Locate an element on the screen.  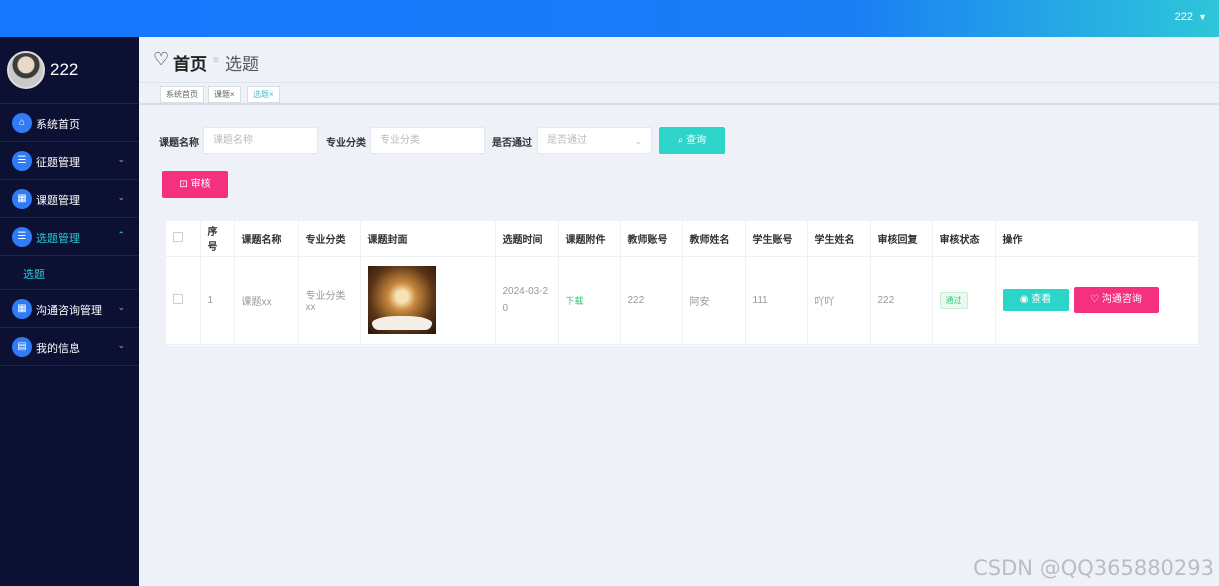
reply-cell: 222 is located at coordinates (901, 300).